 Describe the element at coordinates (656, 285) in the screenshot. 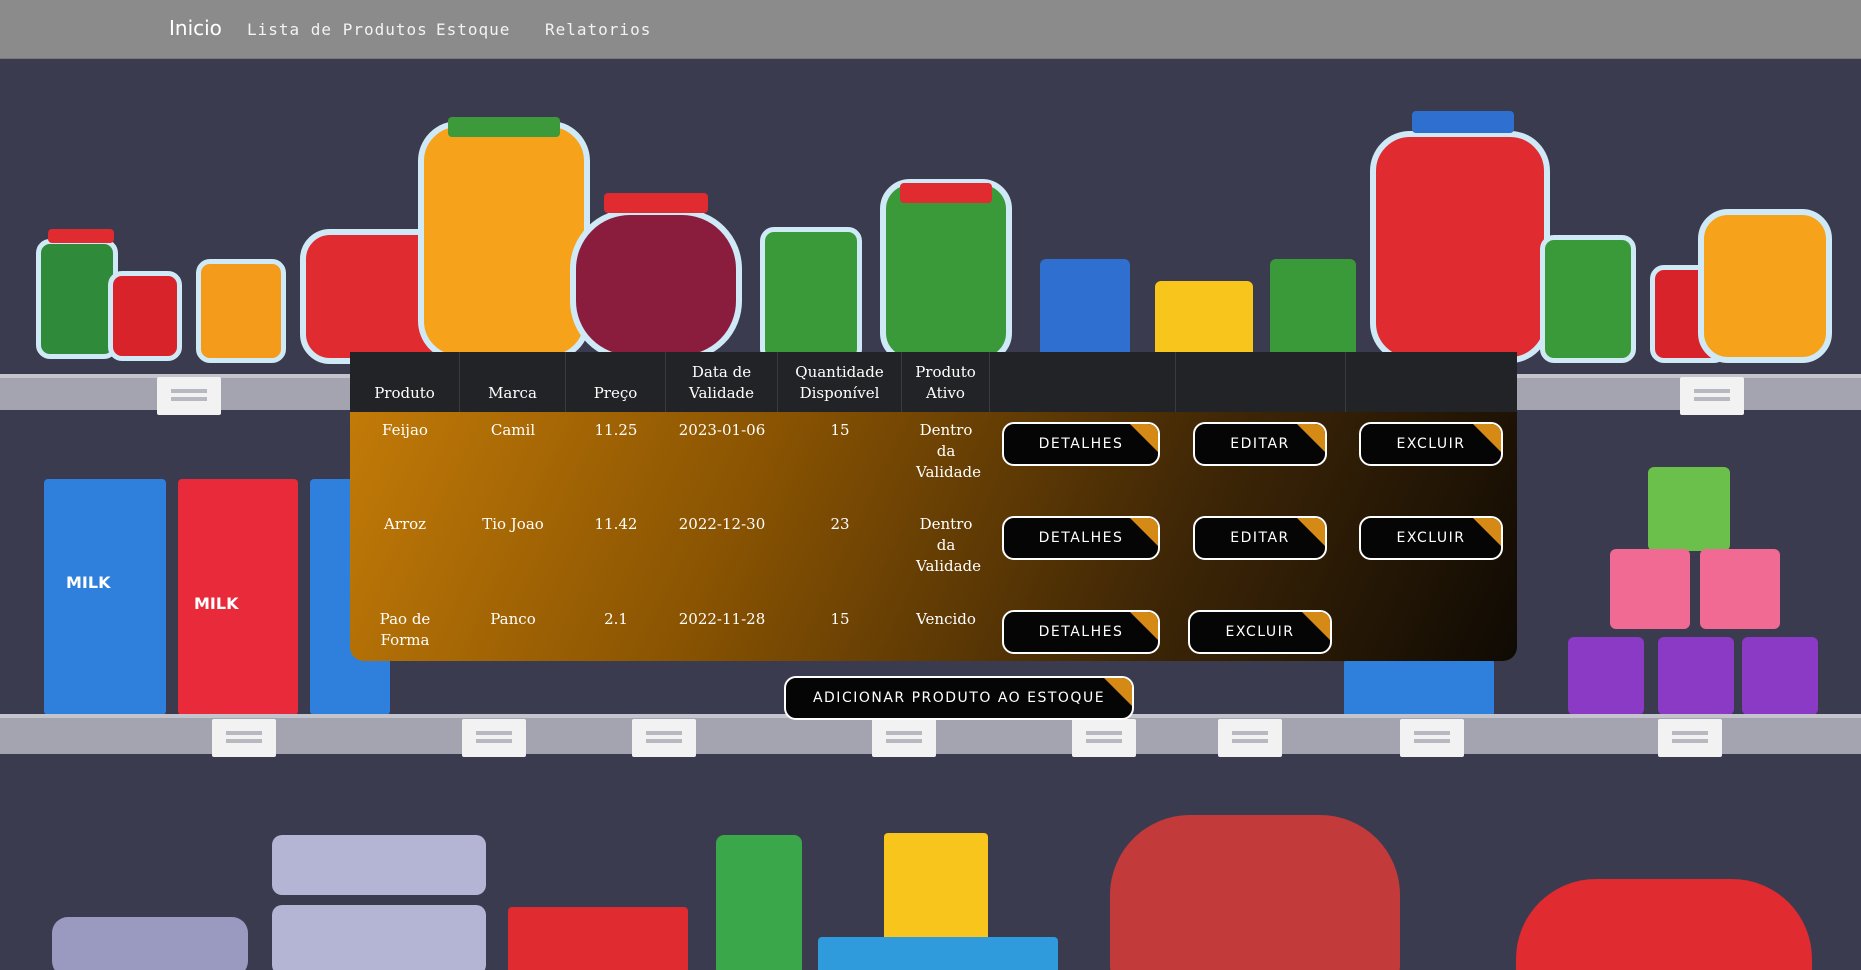

I see `berry-jar-image` at that location.